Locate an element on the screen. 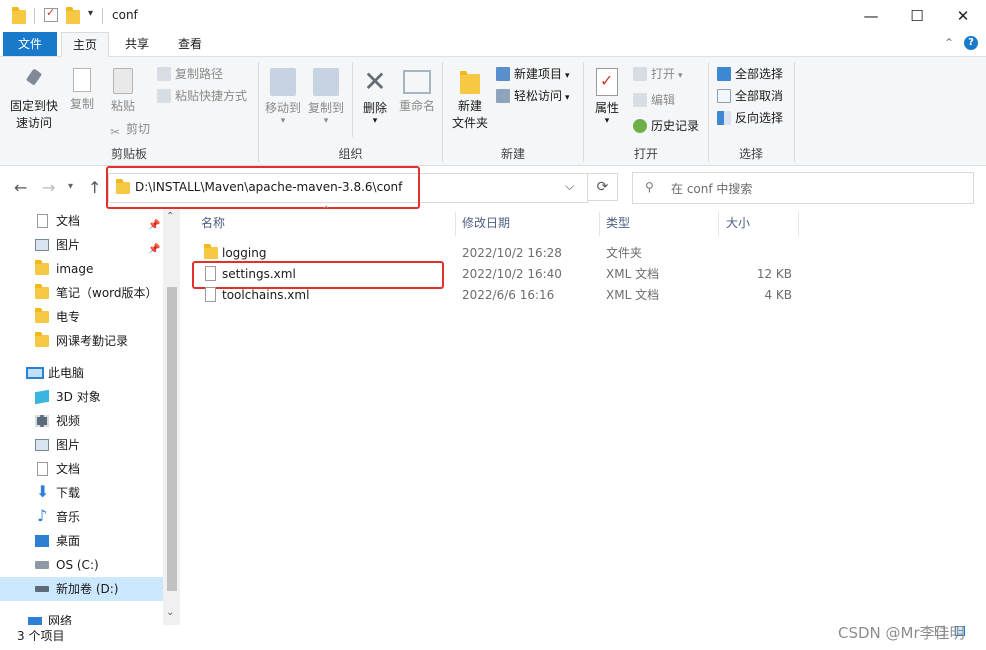 Image resolution: width=986 pixels, height=650 pixels. rename-button: 重命名 is located at coordinates (417, 91).